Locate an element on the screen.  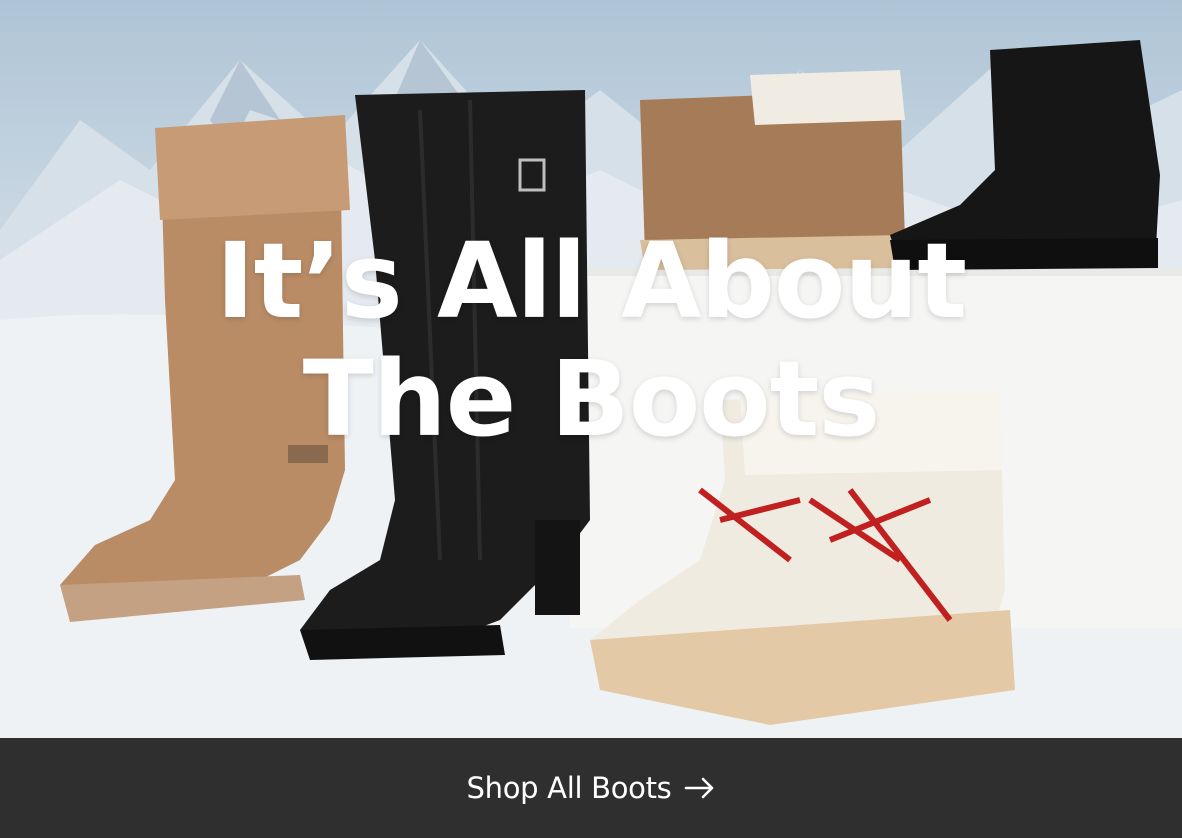
cta-label: Shop All Boots is located at coordinates (569, 788).